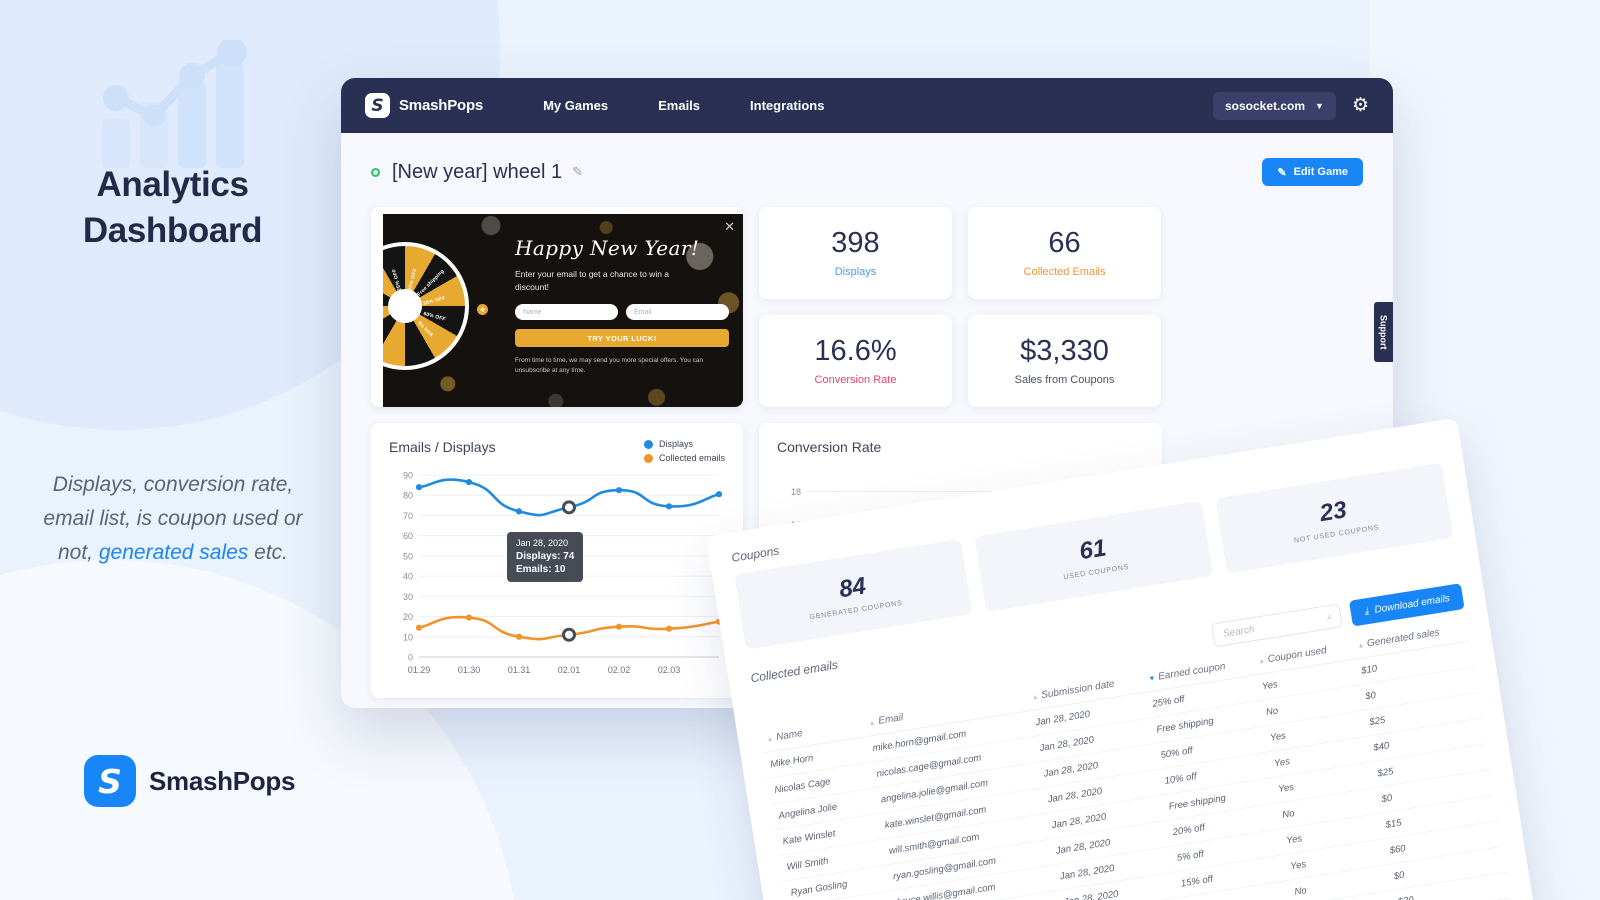  What do you see at coordinates (679, 105) in the screenshot?
I see `nav-item-emails: Emails` at bounding box center [679, 105].